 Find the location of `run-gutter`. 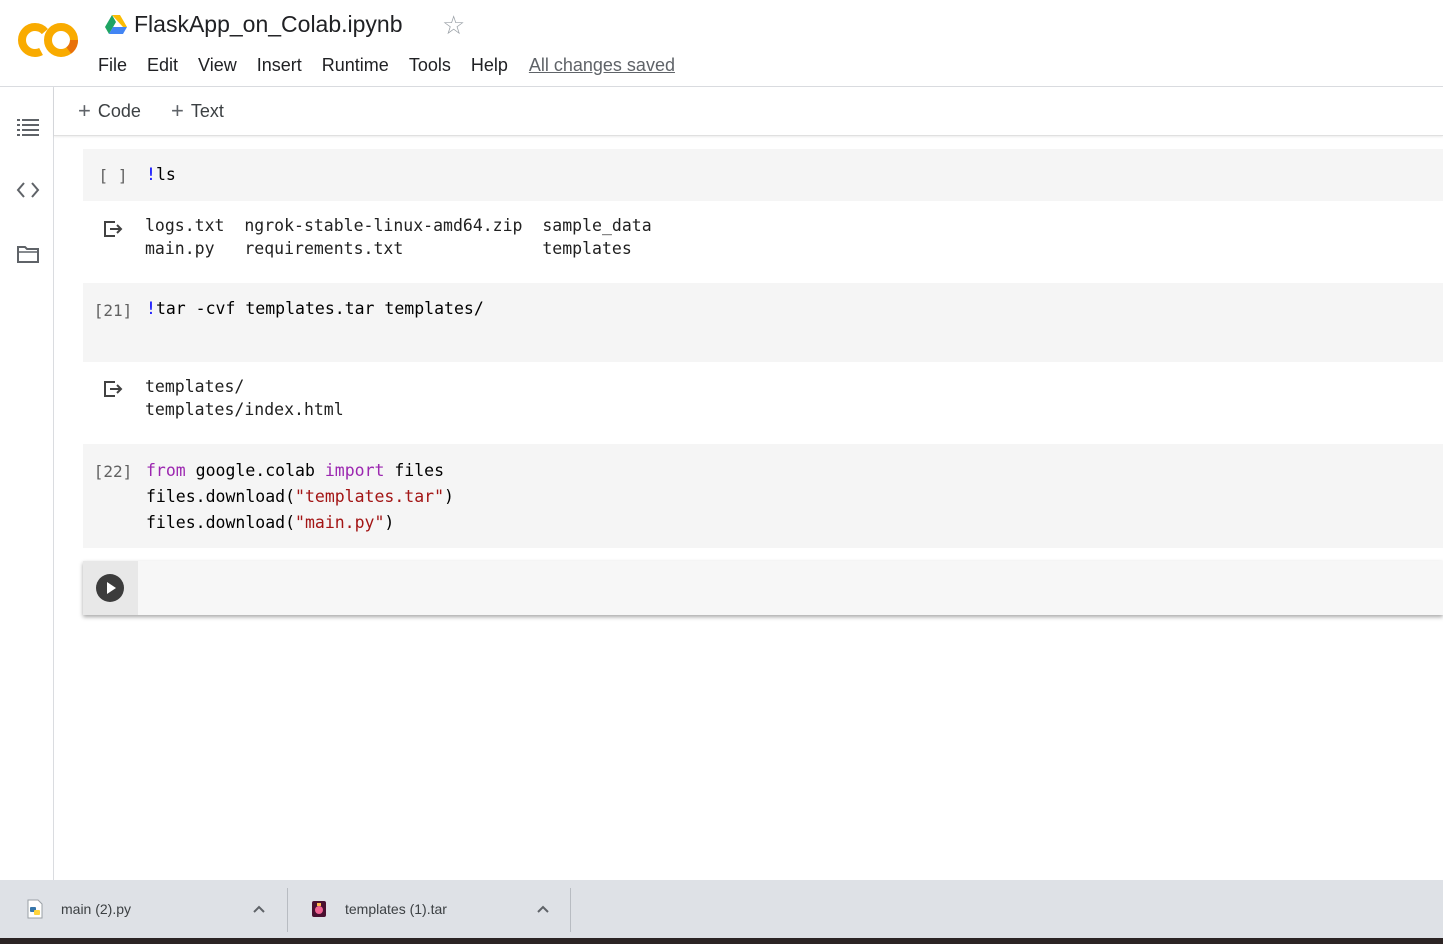

run-gutter is located at coordinates (110, 588).